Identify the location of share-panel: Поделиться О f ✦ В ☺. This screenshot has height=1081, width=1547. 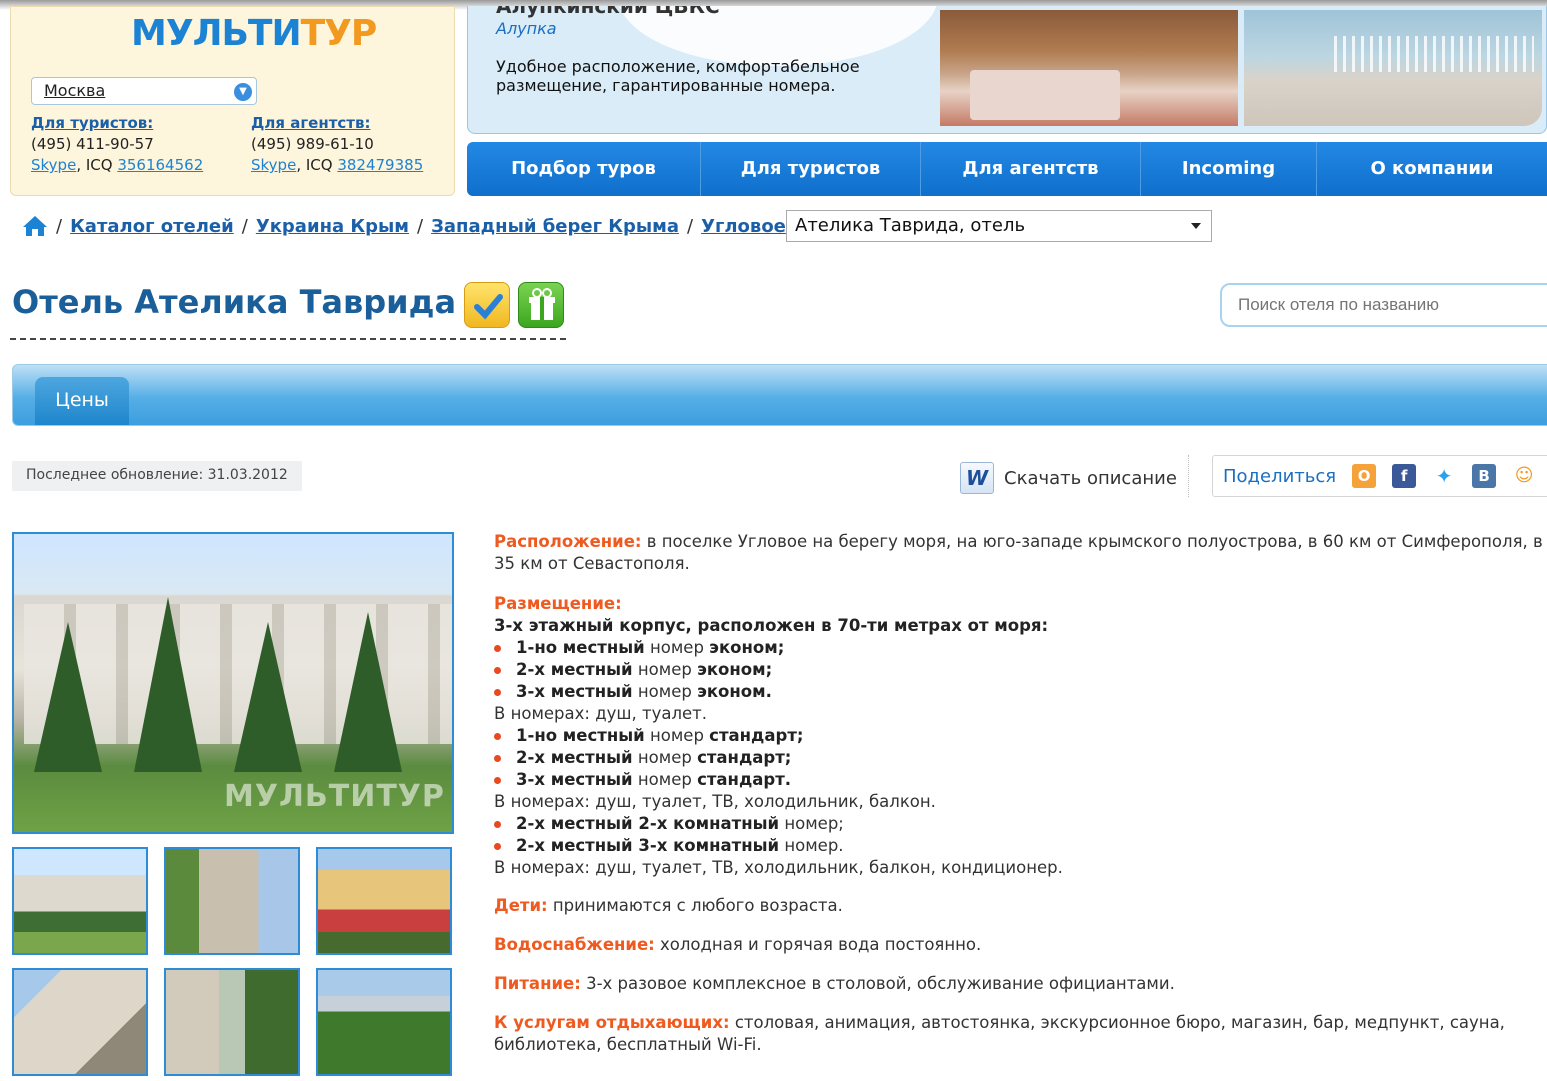
(1379, 476).